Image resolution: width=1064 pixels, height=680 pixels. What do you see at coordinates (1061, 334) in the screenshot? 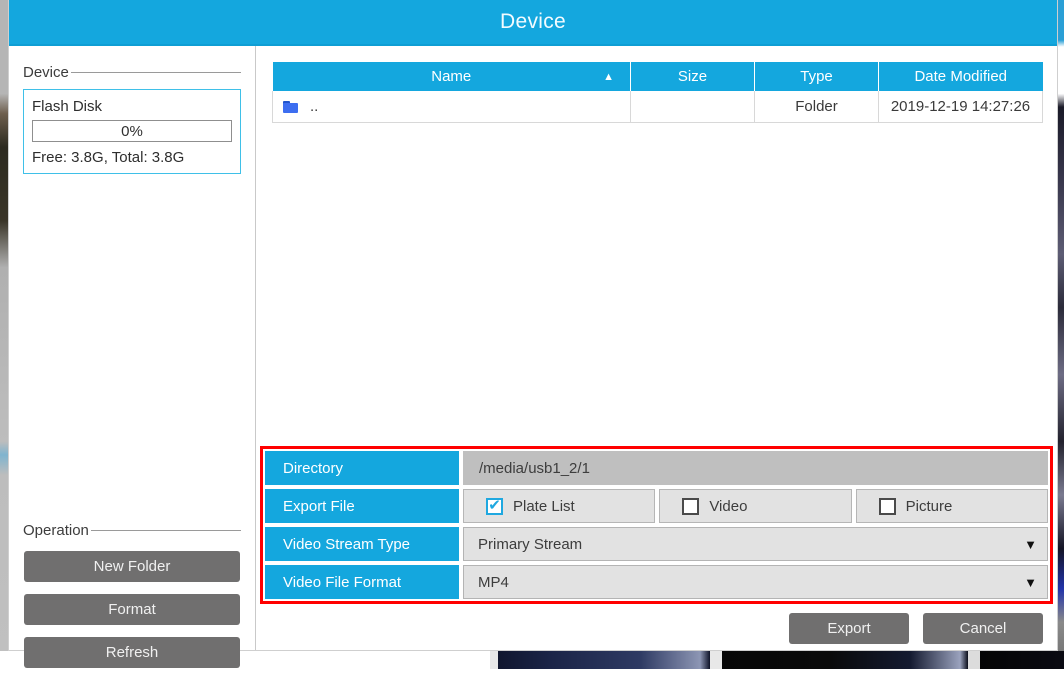
I see `background-strip-right` at bounding box center [1061, 334].